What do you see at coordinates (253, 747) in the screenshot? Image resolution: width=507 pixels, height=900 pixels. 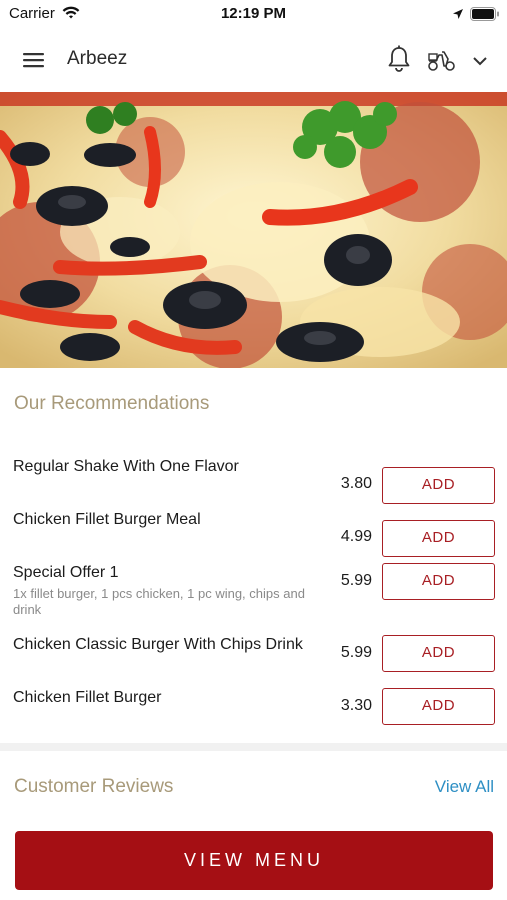 I see `section-divider` at bounding box center [253, 747].